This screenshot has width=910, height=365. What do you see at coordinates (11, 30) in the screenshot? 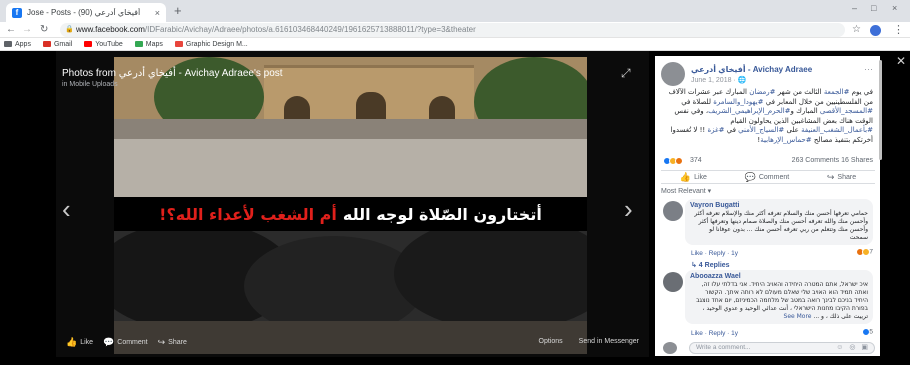
I see `back-arrow-icon: ←` at bounding box center [11, 30].